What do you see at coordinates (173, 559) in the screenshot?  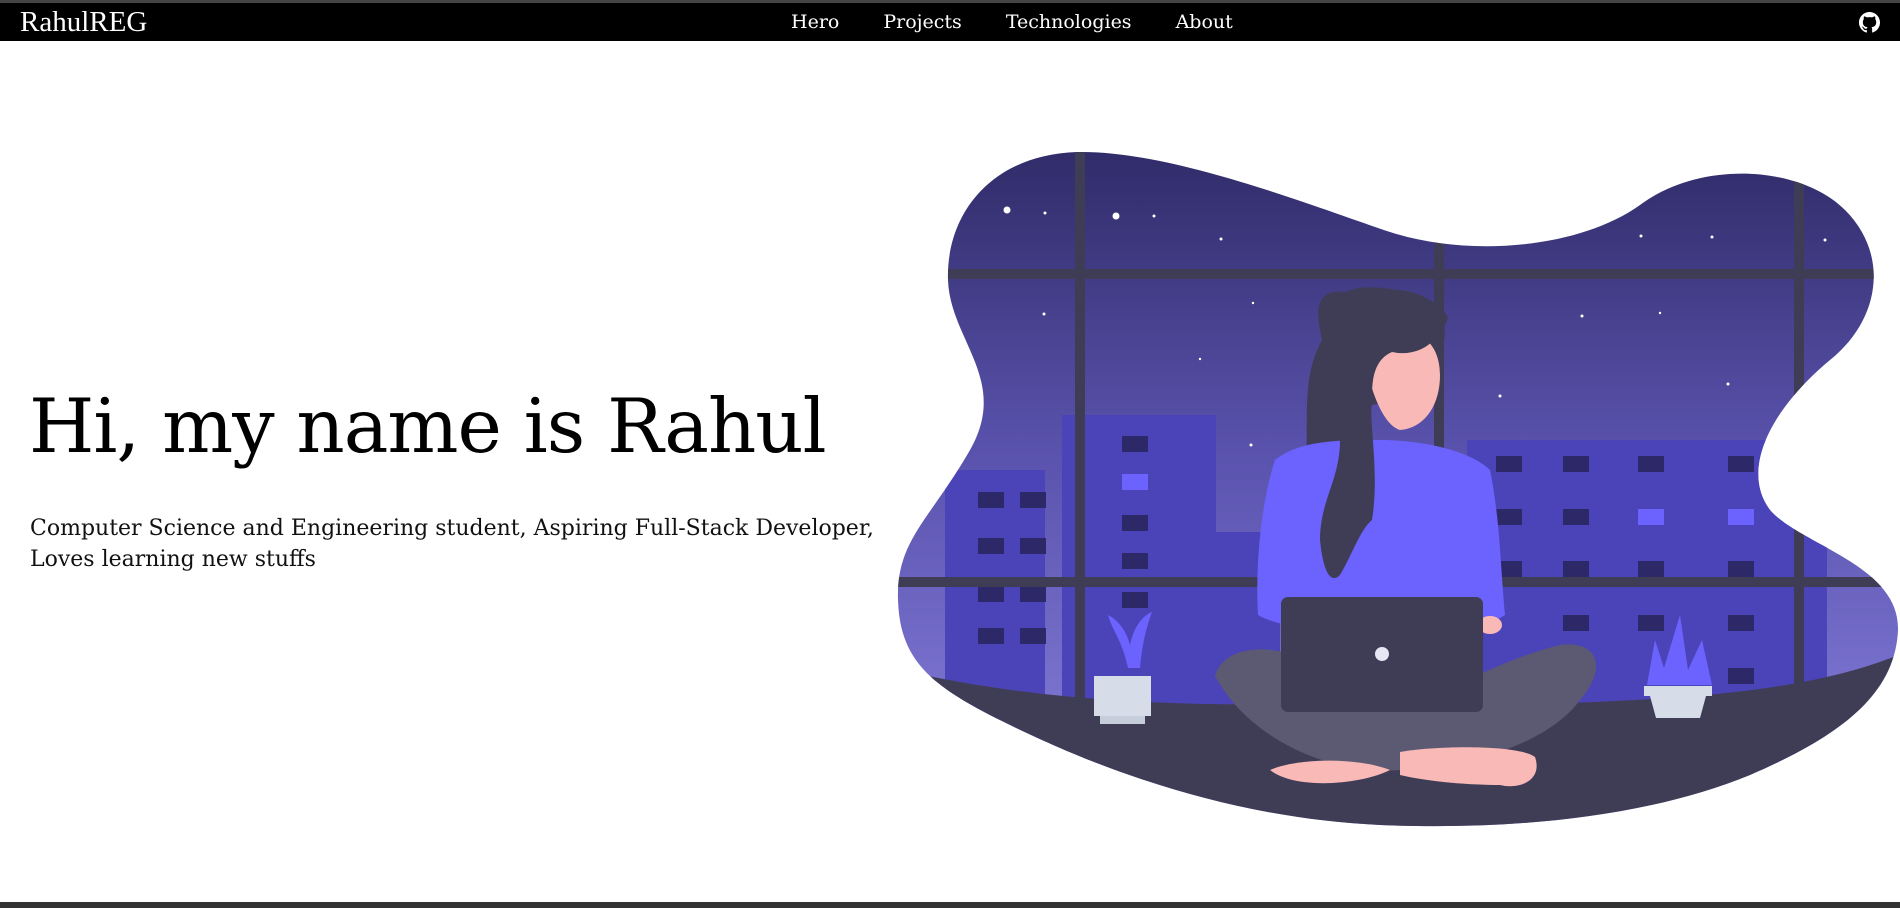 I see `hero-subtitle-line-2: Loves learning new stuffs` at bounding box center [173, 559].